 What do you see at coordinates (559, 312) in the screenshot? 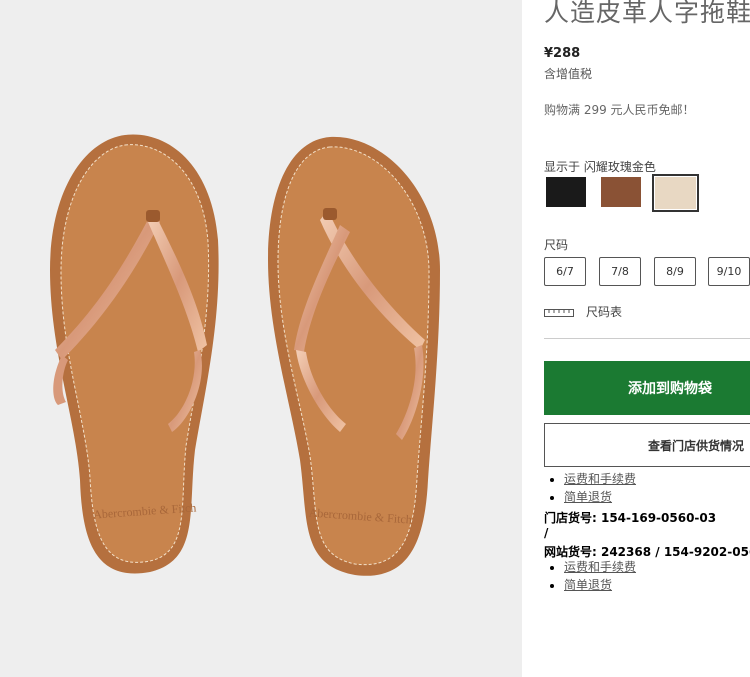
I see `ruler-icon` at bounding box center [559, 312].